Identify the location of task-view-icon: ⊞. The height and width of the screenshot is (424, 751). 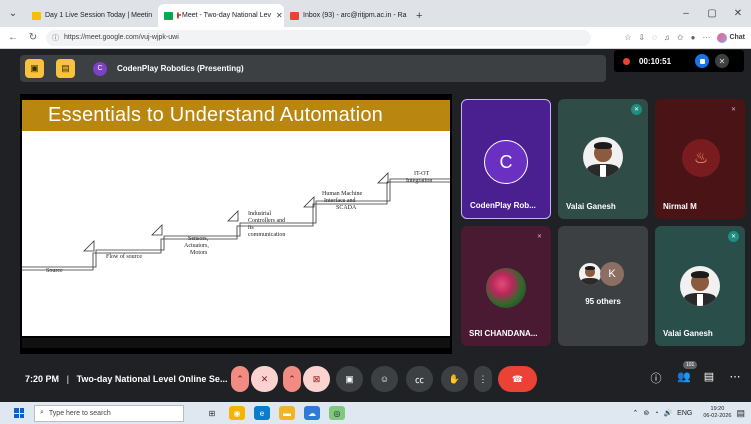
(212, 413).